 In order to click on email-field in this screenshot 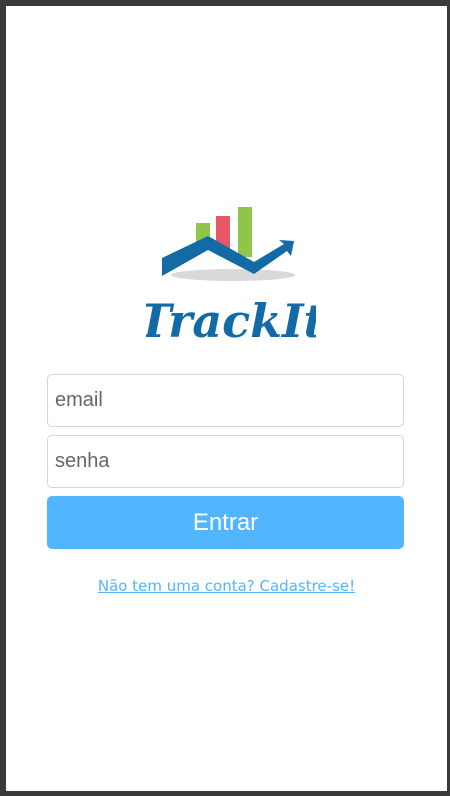, I will do `click(225, 400)`.